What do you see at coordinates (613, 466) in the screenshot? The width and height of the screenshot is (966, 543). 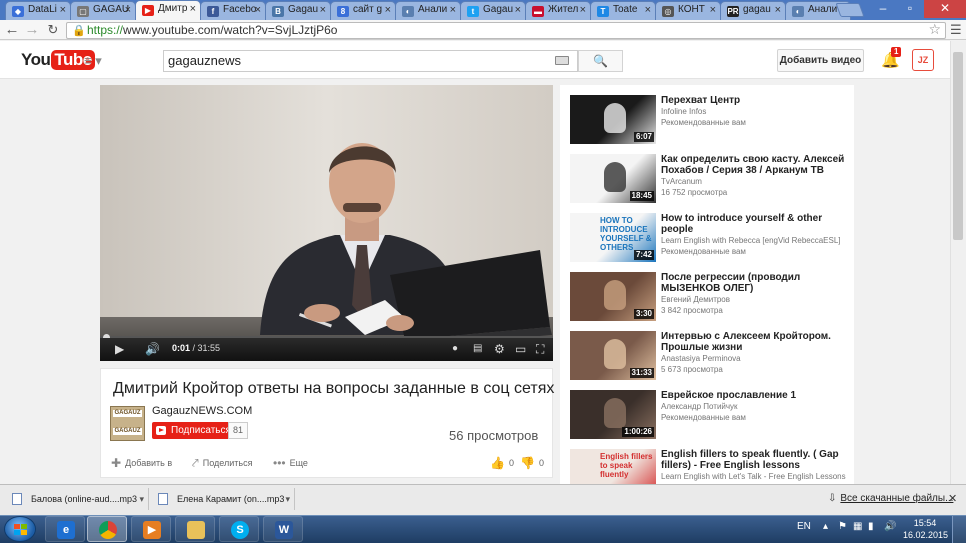 I see `video-thumbnail: English fillers to speak fluently` at bounding box center [613, 466].